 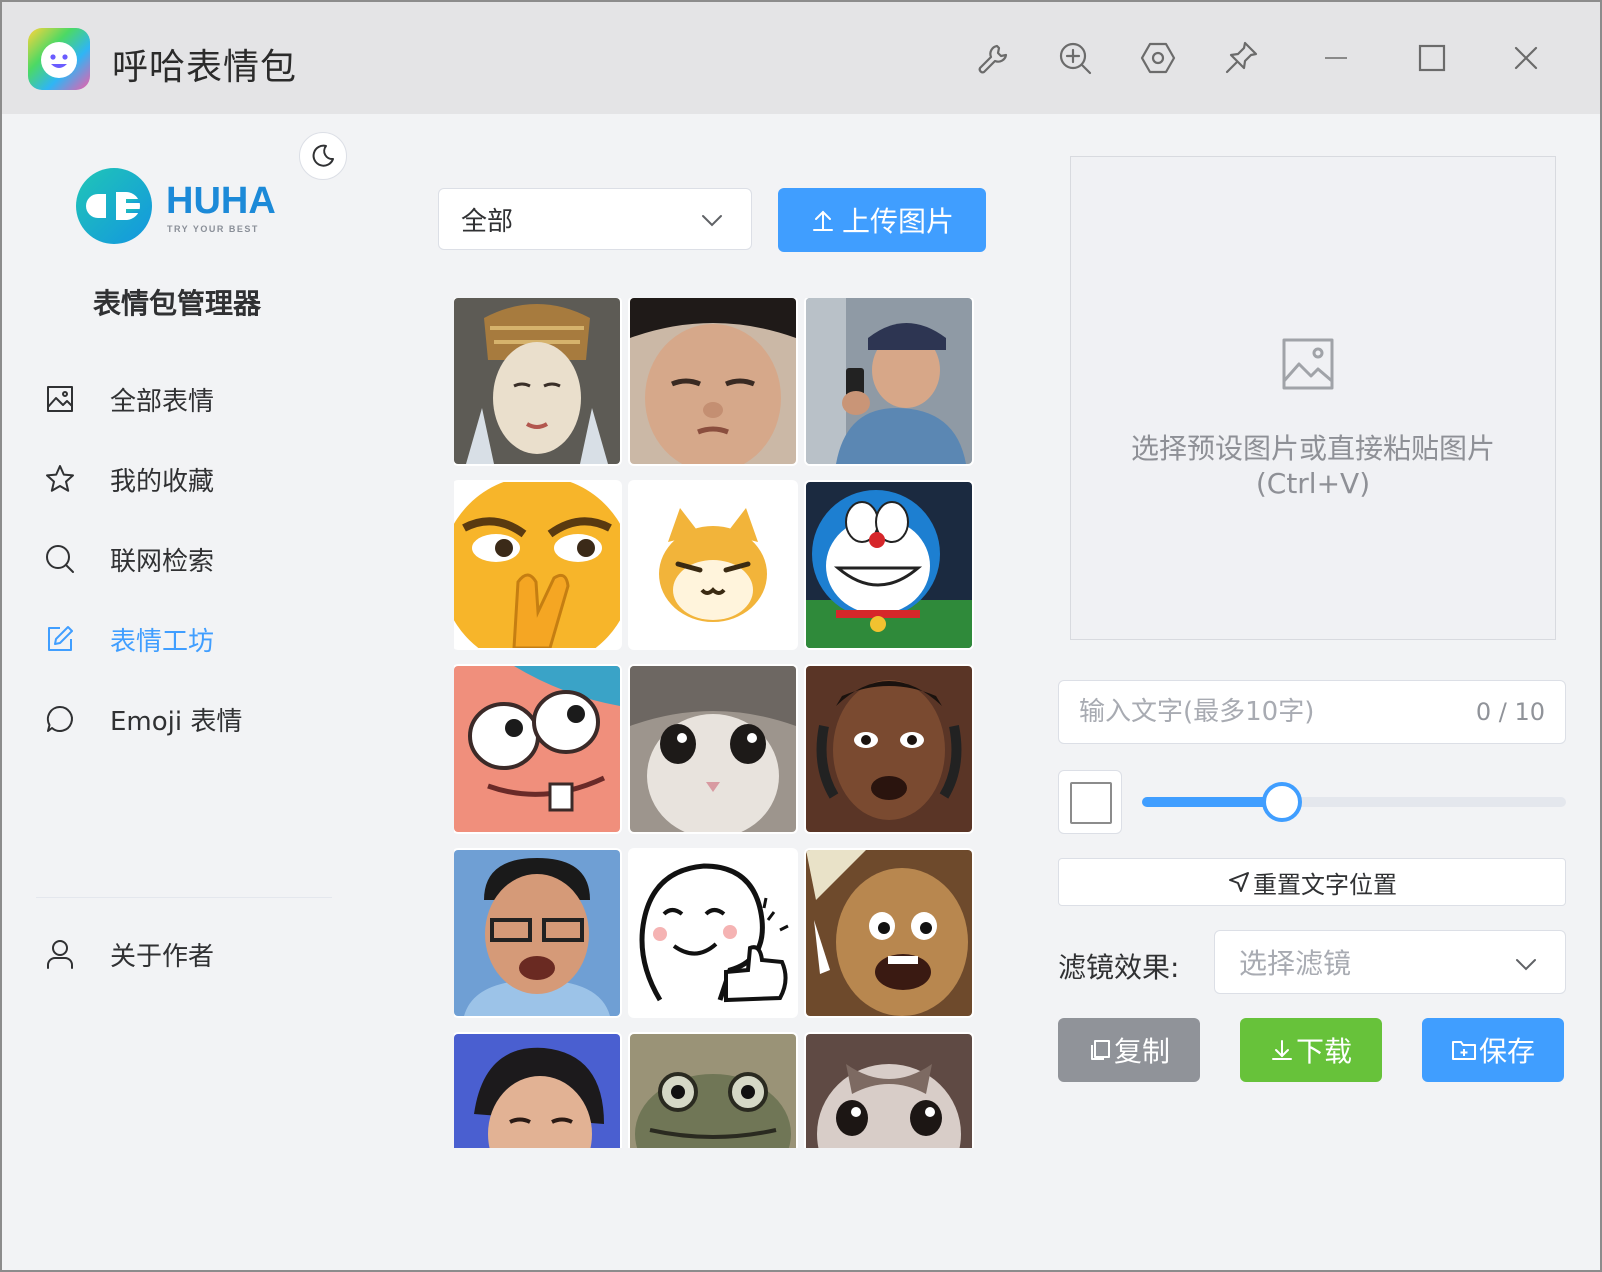 What do you see at coordinates (1100, 1050) in the screenshot?
I see `copy-icon` at bounding box center [1100, 1050].